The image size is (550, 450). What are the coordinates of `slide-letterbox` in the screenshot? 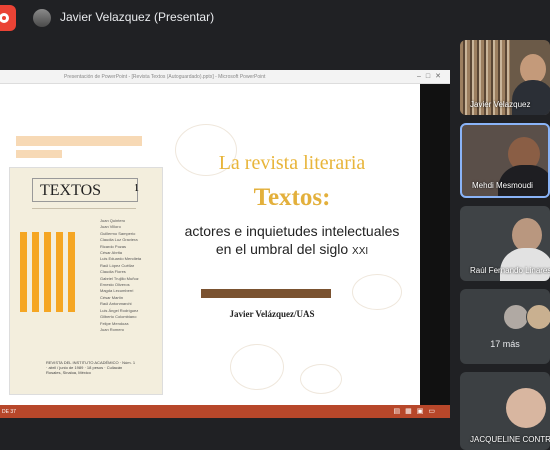 It's located at (435, 244).